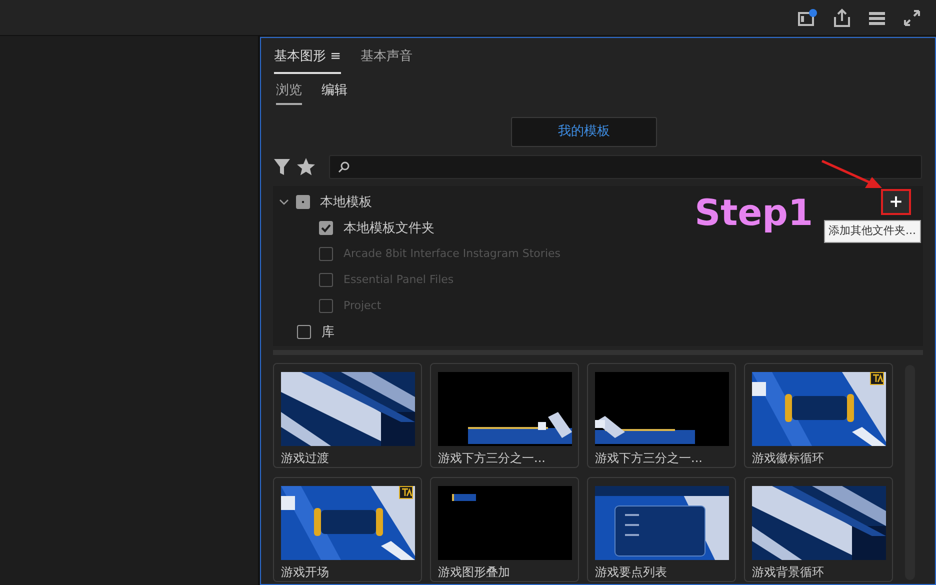 The image size is (936, 585). What do you see at coordinates (818, 529) in the screenshot?
I see `template-card: 游戏背景循环` at bounding box center [818, 529].